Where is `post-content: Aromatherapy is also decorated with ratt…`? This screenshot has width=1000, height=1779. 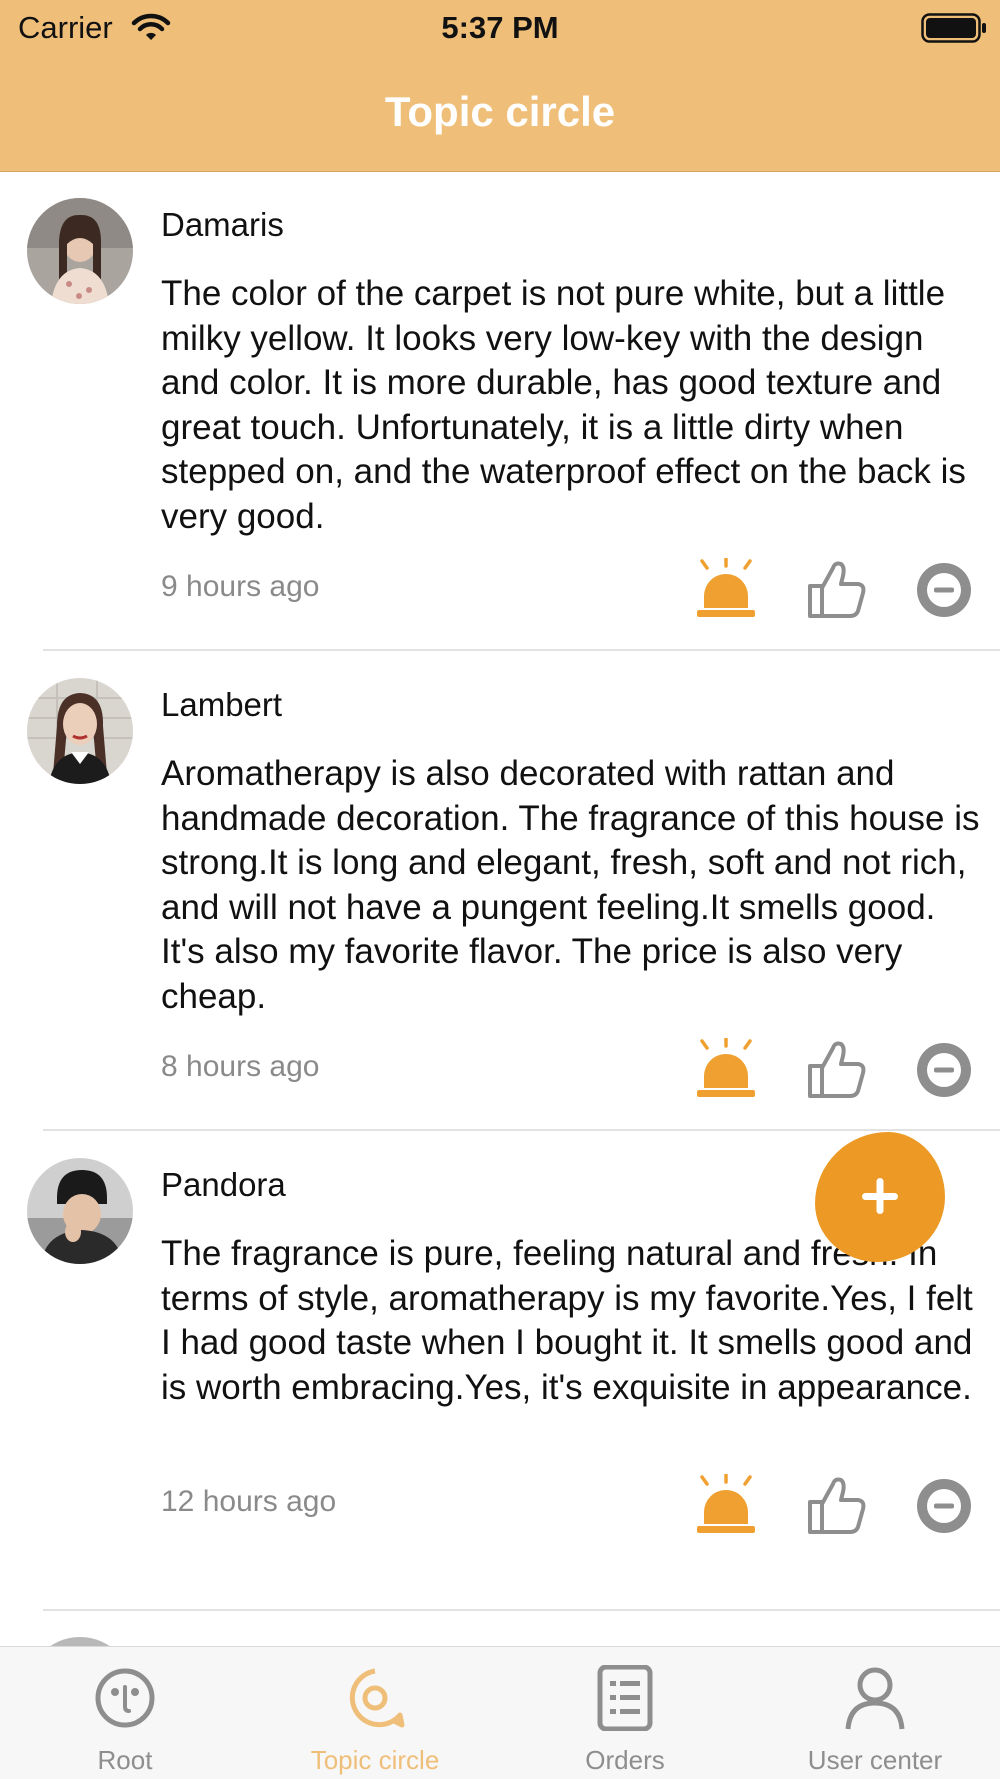 post-content: Aromatherapy is also decorated with ratt… is located at coordinates (570, 885).